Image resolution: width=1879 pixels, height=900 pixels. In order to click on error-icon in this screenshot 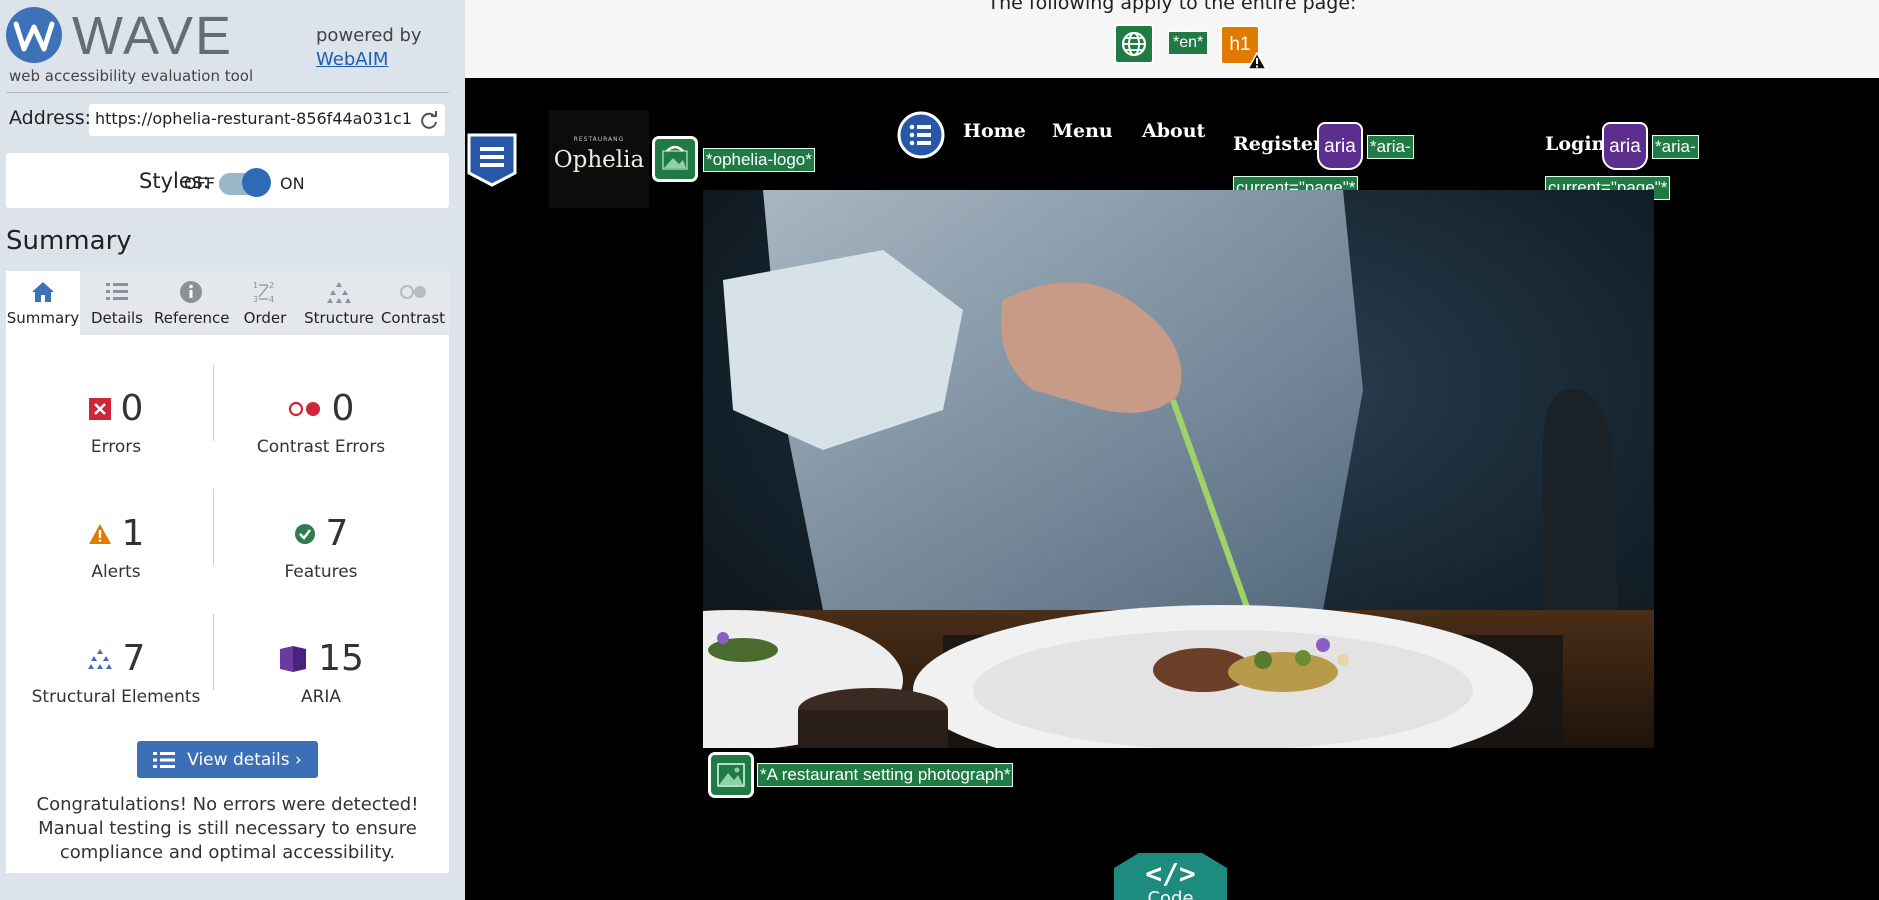, I will do `click(99, 409)`.